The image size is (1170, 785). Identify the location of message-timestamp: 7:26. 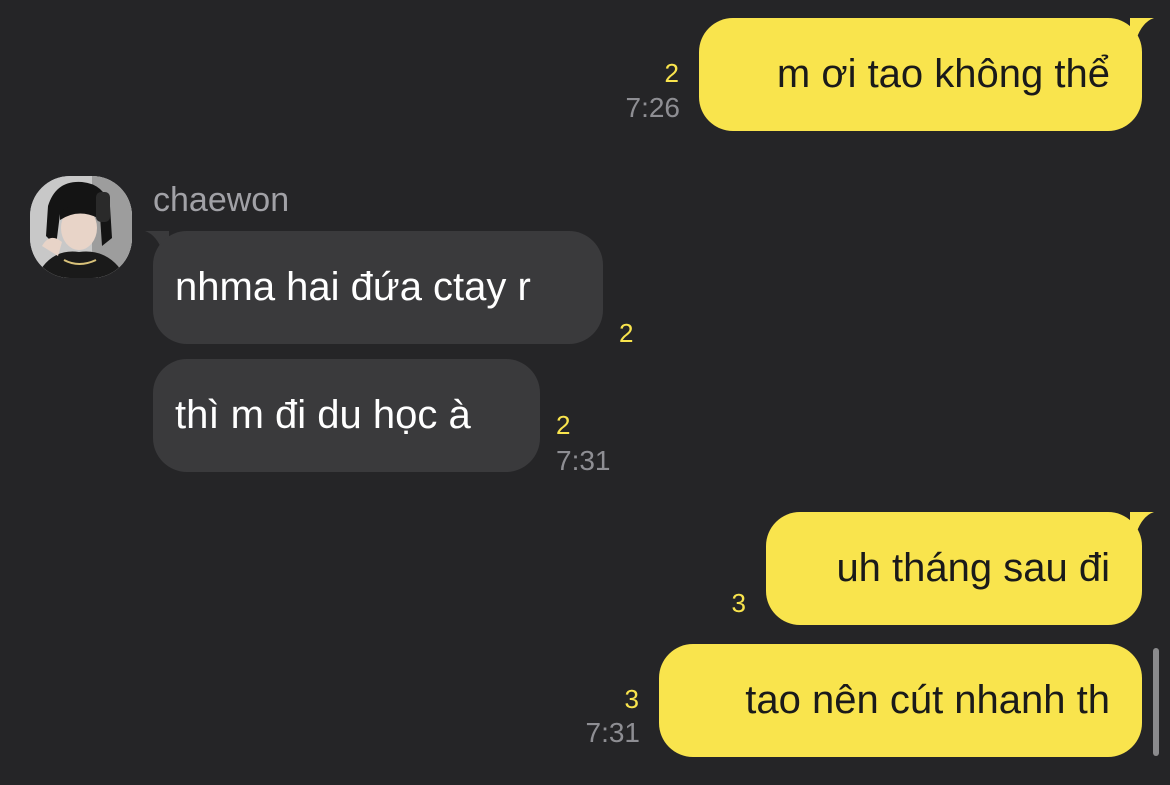
(653, 107).